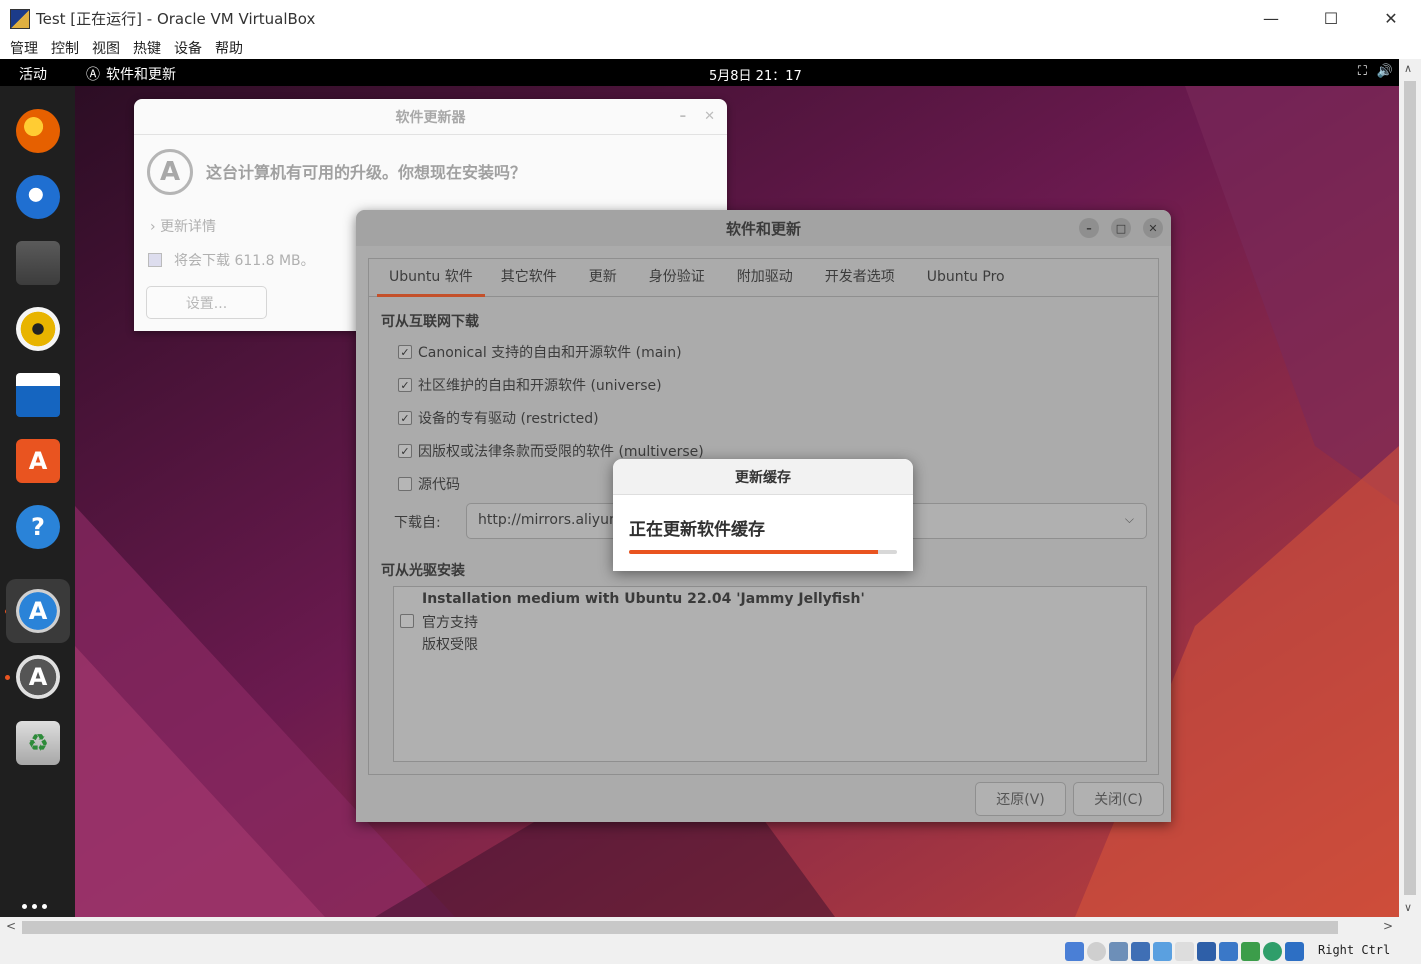  Describe the element at coordinates (540, 386) in the screenshot. I see `source-universe-label: 社区维护的自由和开源软件 (universe)` at that location.